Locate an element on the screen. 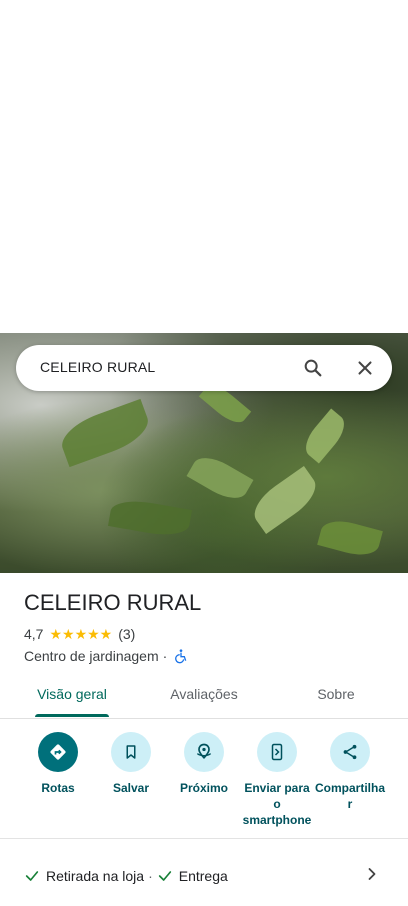 The image size is (408, 906). nearby-icon is located at coordinates (204, 752).